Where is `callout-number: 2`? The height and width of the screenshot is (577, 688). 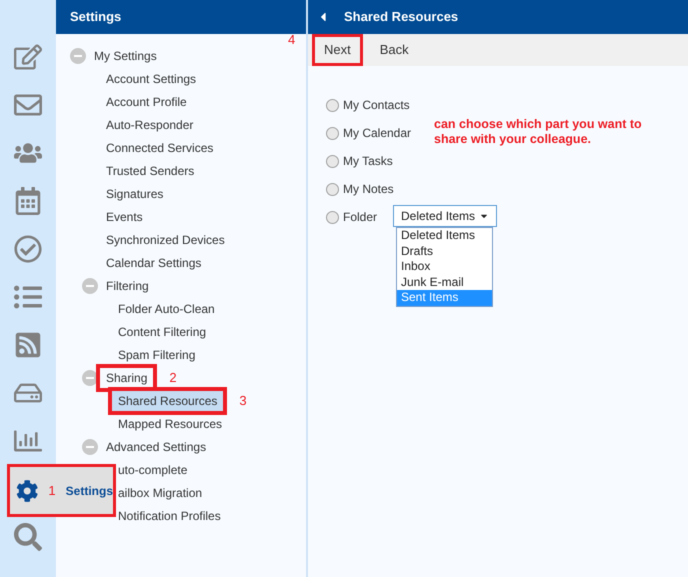
callout-number: 2 is located at coordinates (173, 377).